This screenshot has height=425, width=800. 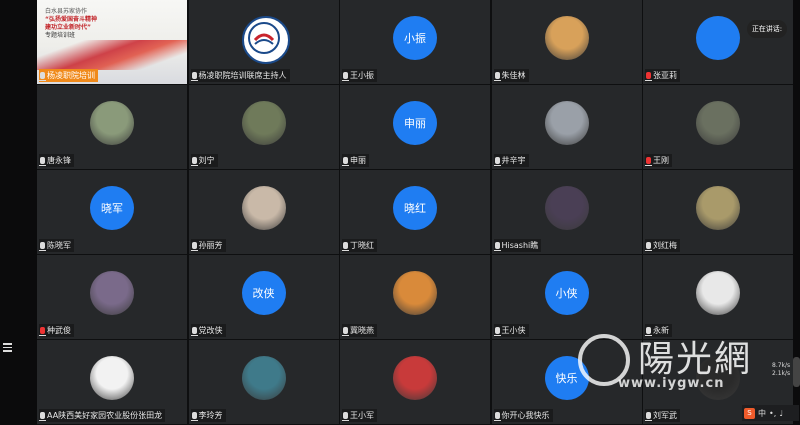 I want to click on participant-name-label: 刘红梅, so click(x=662, y=245).